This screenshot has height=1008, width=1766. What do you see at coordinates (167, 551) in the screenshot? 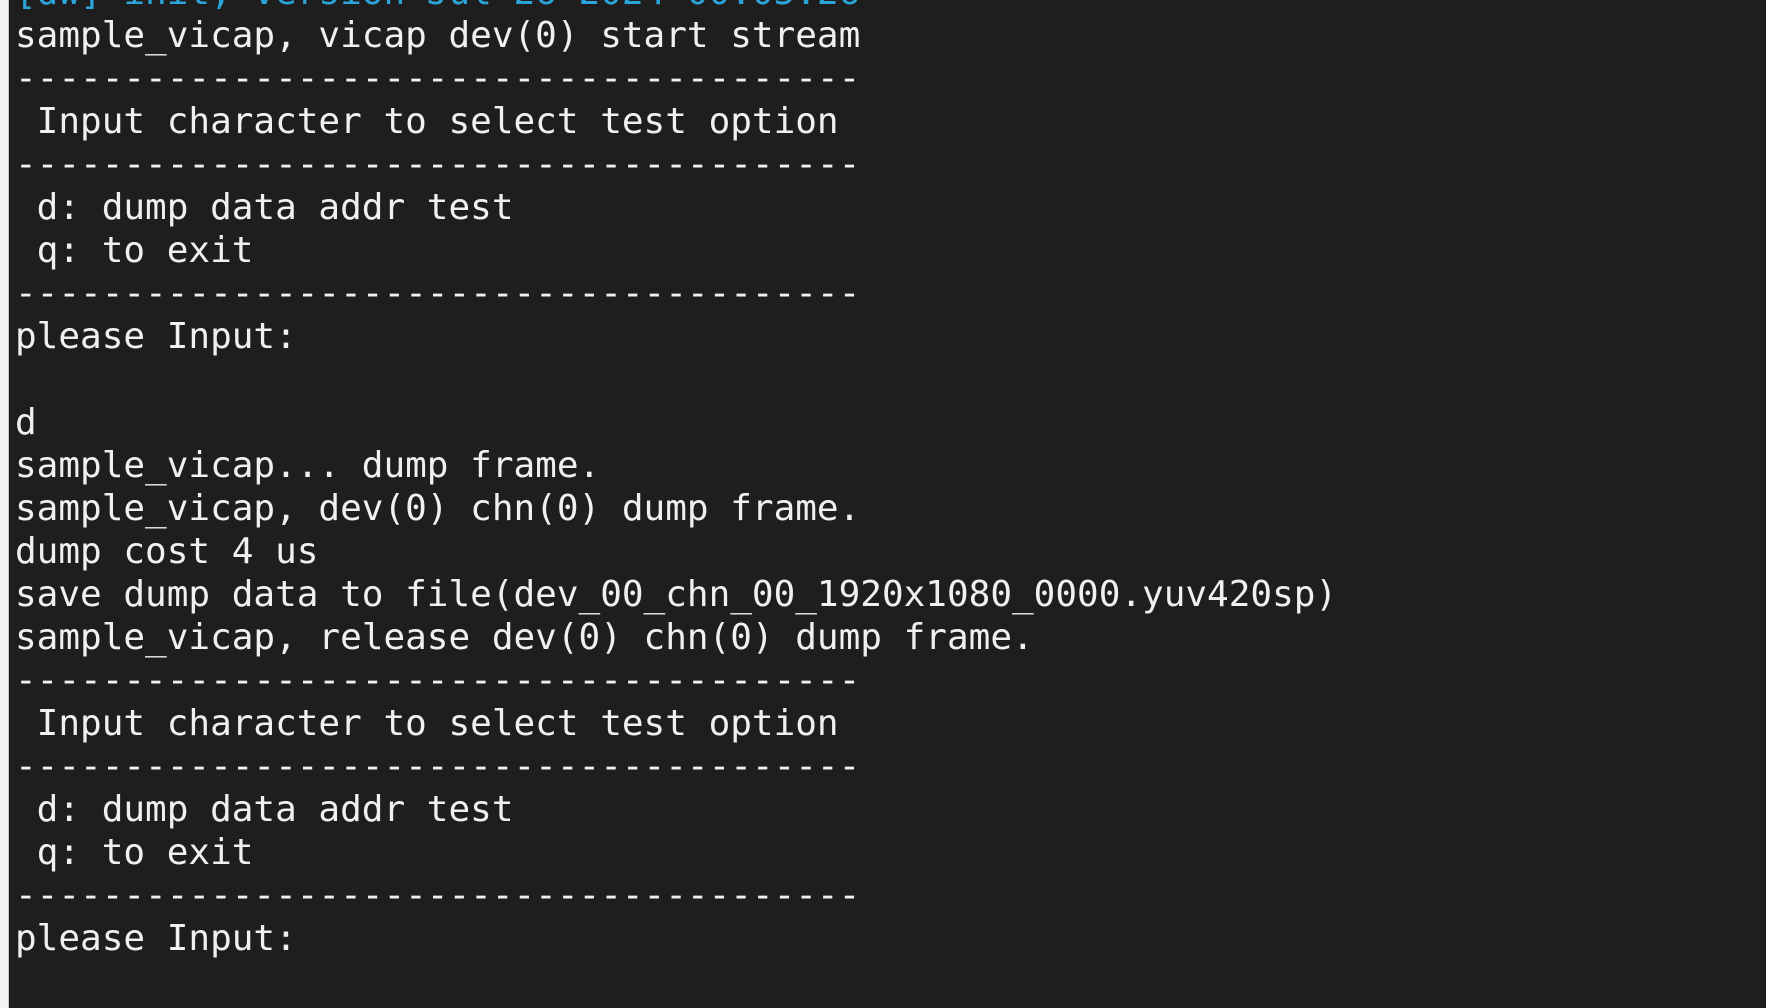
I see `terminal-line: dump cost 4 us` at bounding box center [167, 551].